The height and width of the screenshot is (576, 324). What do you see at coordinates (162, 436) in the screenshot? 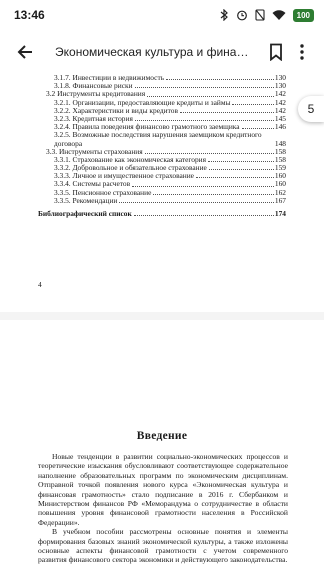
I see `section-heading: Введение` at bounding box center [162, 436].